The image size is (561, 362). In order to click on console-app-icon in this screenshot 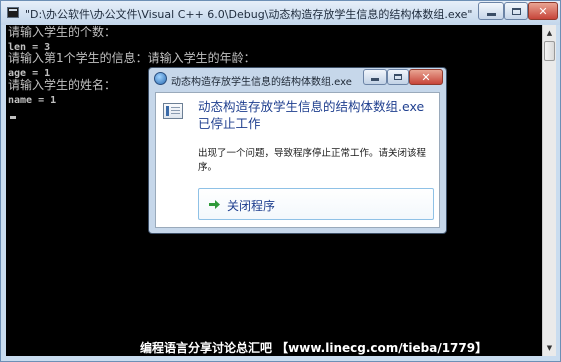, I will do `click(13, 12)`.